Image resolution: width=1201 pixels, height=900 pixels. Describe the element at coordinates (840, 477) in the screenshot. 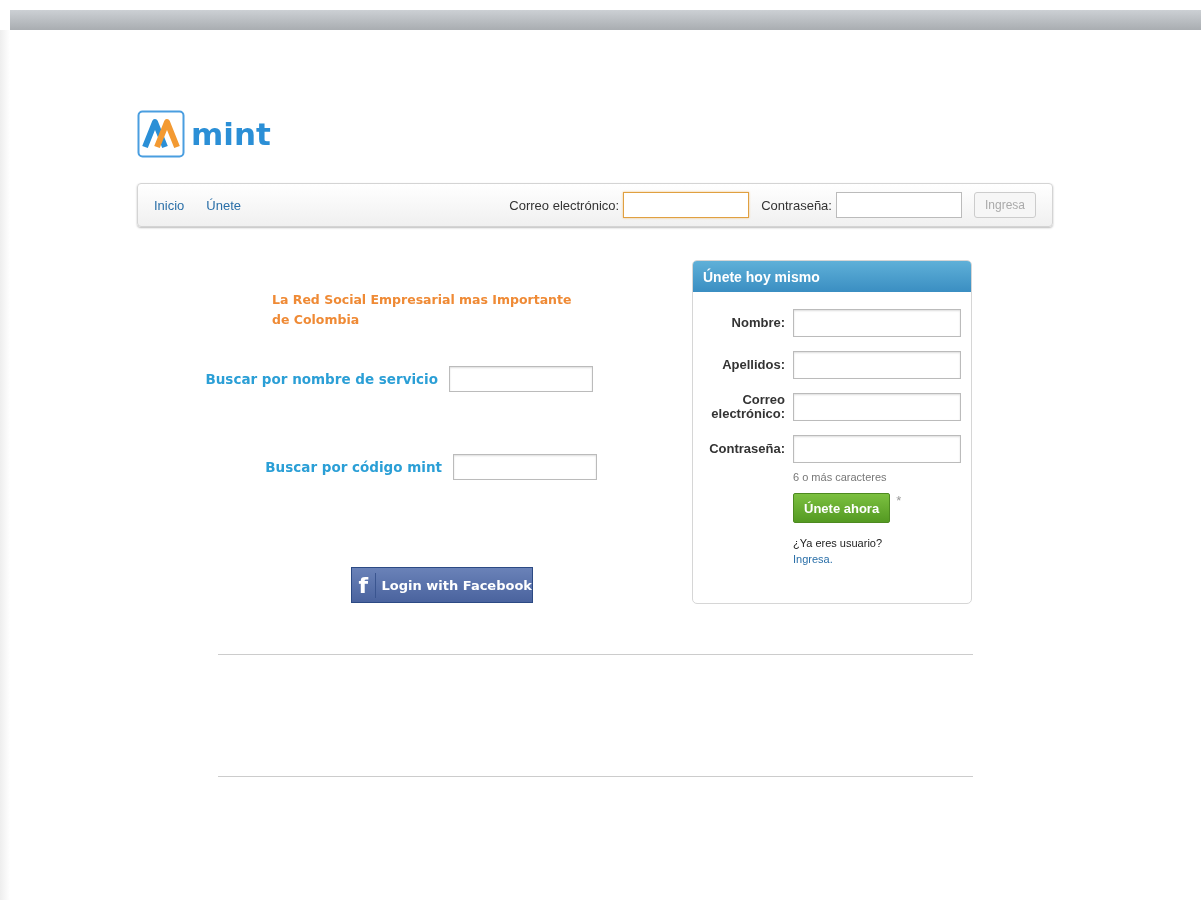

I see `hint-text: 6 o más caracteres` at that location.